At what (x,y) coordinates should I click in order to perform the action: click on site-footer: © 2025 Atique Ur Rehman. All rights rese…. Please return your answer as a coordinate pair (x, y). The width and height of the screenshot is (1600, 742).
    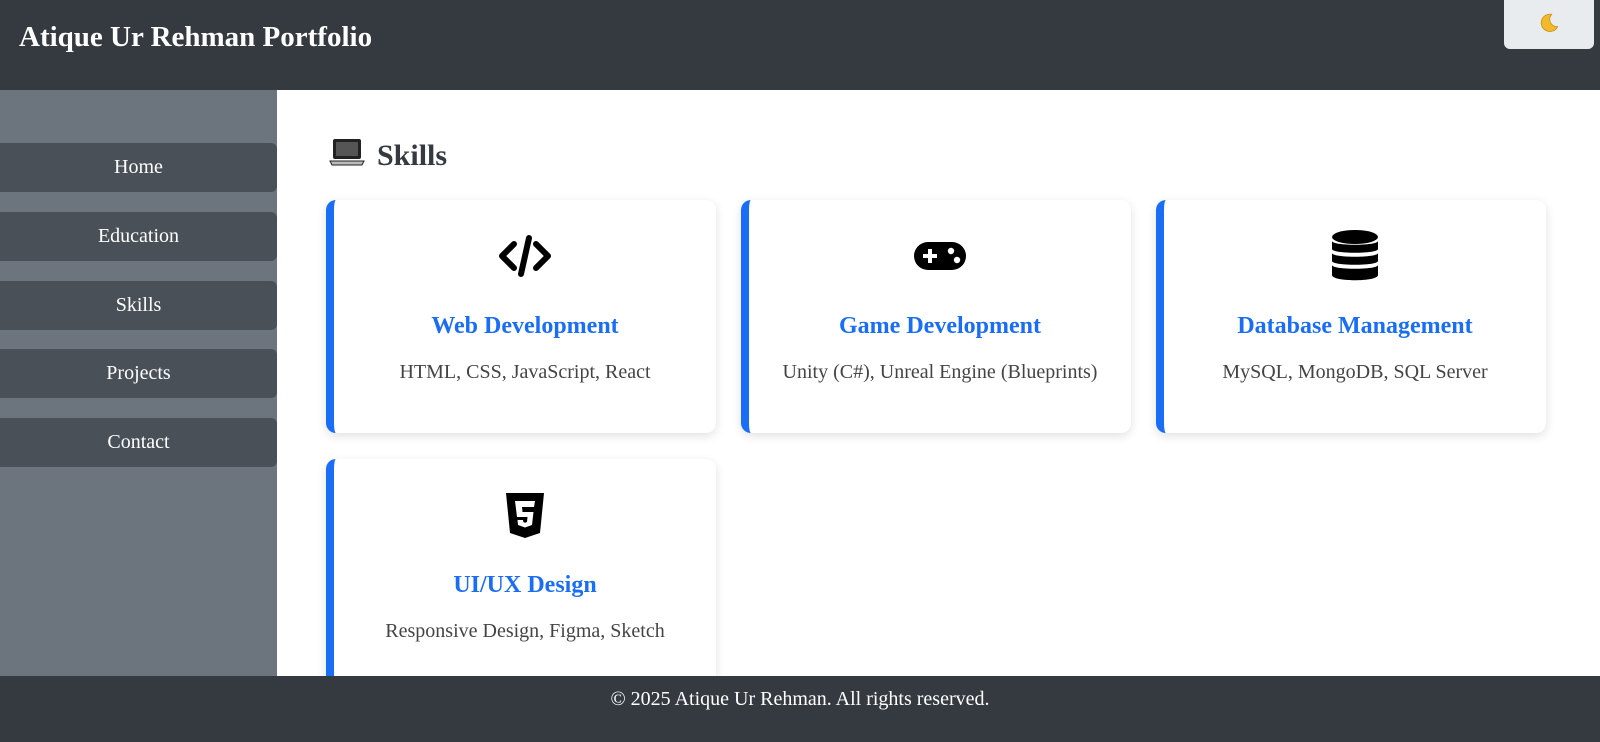
    Looking at the image, I should click on (800, 709).